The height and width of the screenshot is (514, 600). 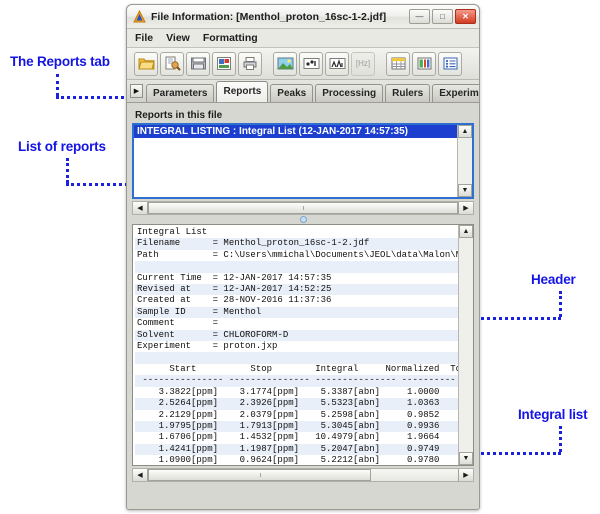 What do you see at coordinates (337, 63) in the screenshot?
I see `integral-curve-icon` at bounding box center [337, 63].